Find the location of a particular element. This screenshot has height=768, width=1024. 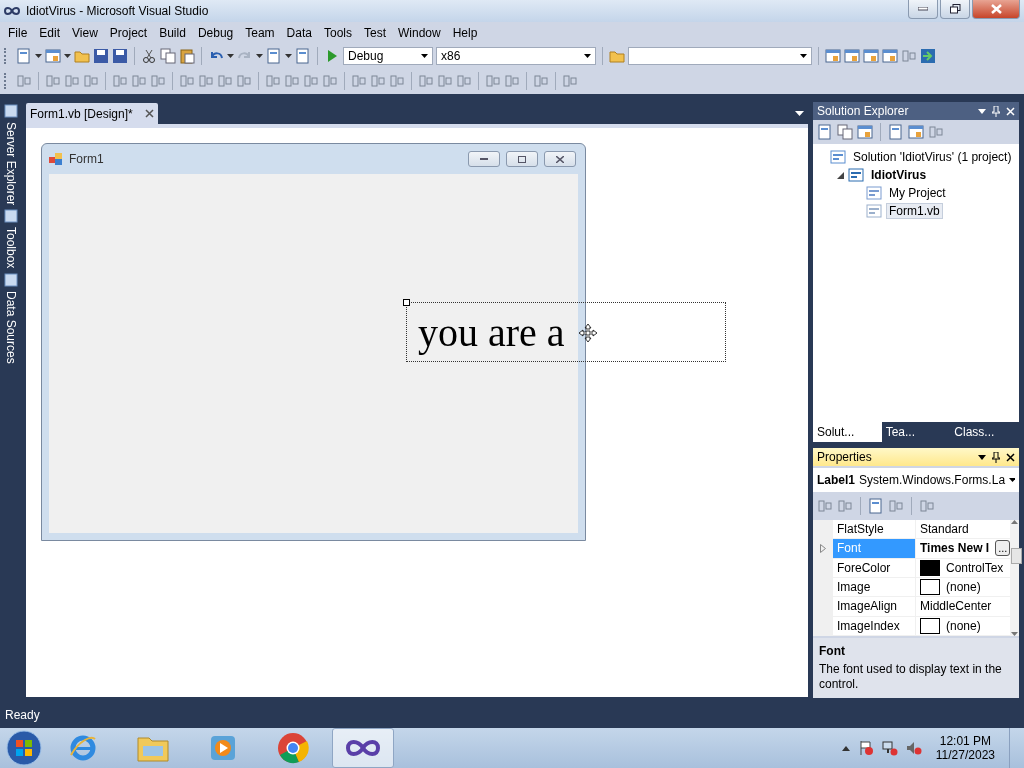

scroll-up-icon is located at coordinates (1015, 522).